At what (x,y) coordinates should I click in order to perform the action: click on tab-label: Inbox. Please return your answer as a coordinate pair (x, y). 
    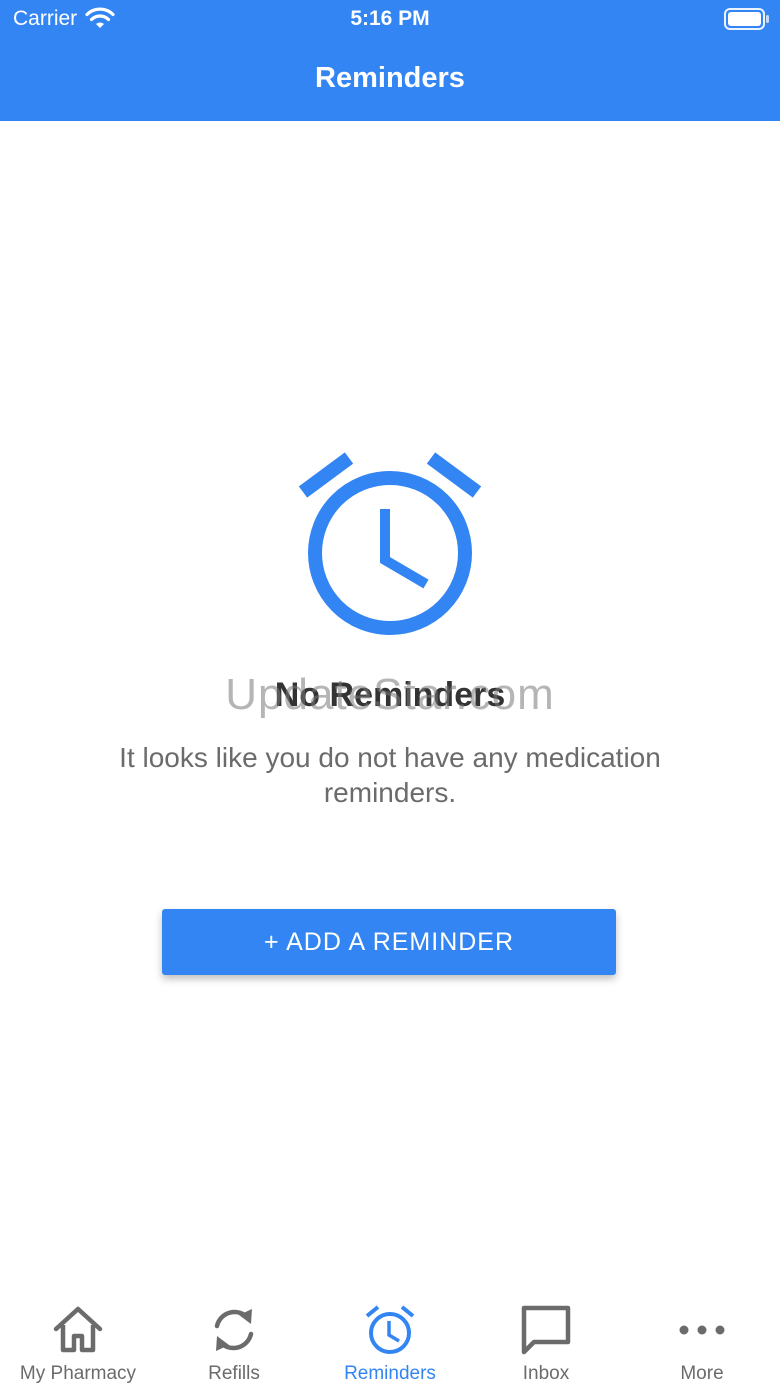
    Looking at the image, I should click on (546, 1373).